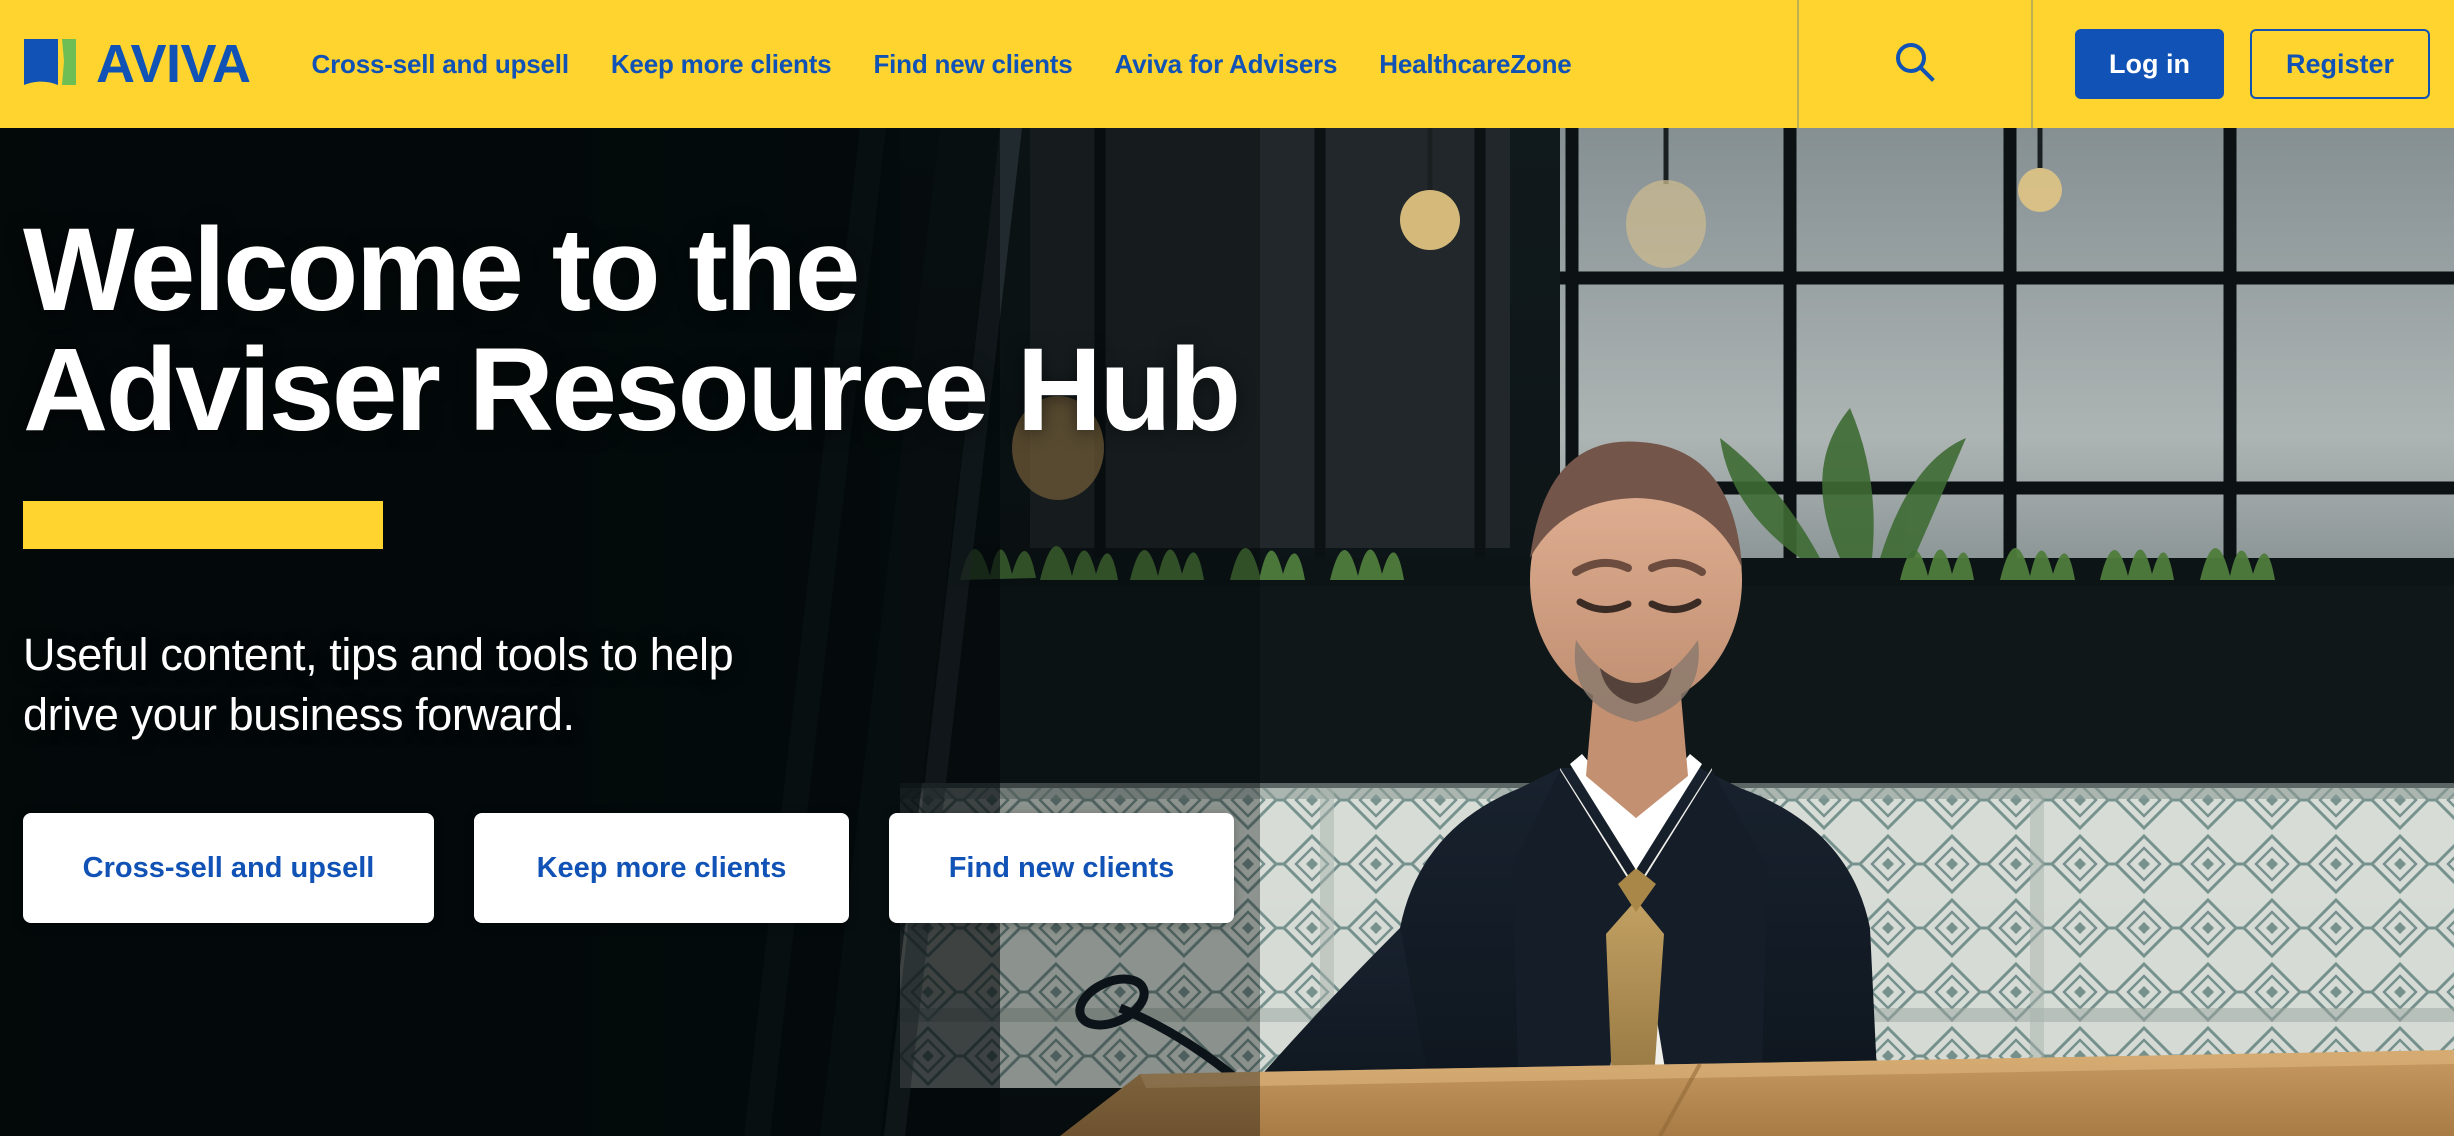  I want to click on aviva-flag-mark-icon, so click(52, 64).